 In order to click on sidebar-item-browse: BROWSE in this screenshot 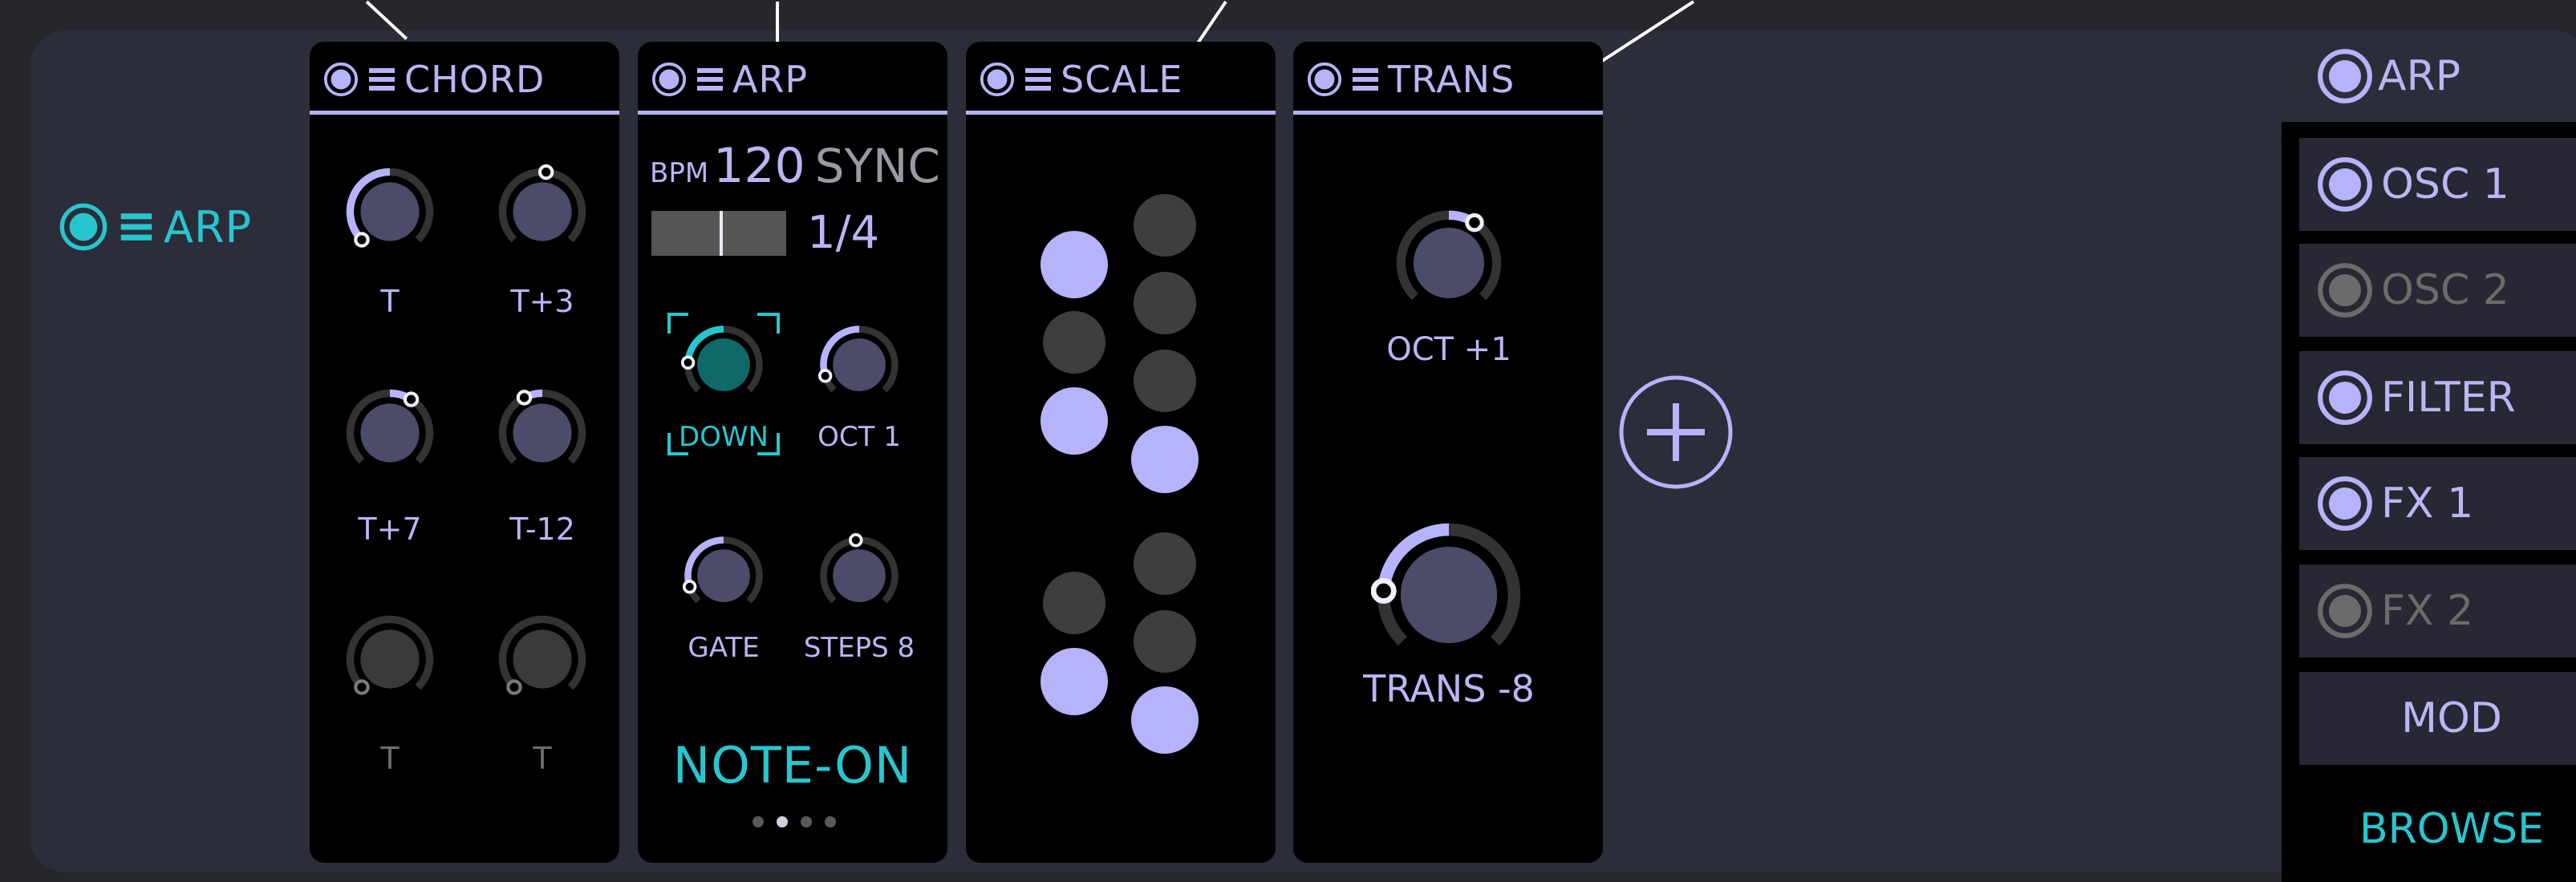, I will do `click(2437, 829)`.